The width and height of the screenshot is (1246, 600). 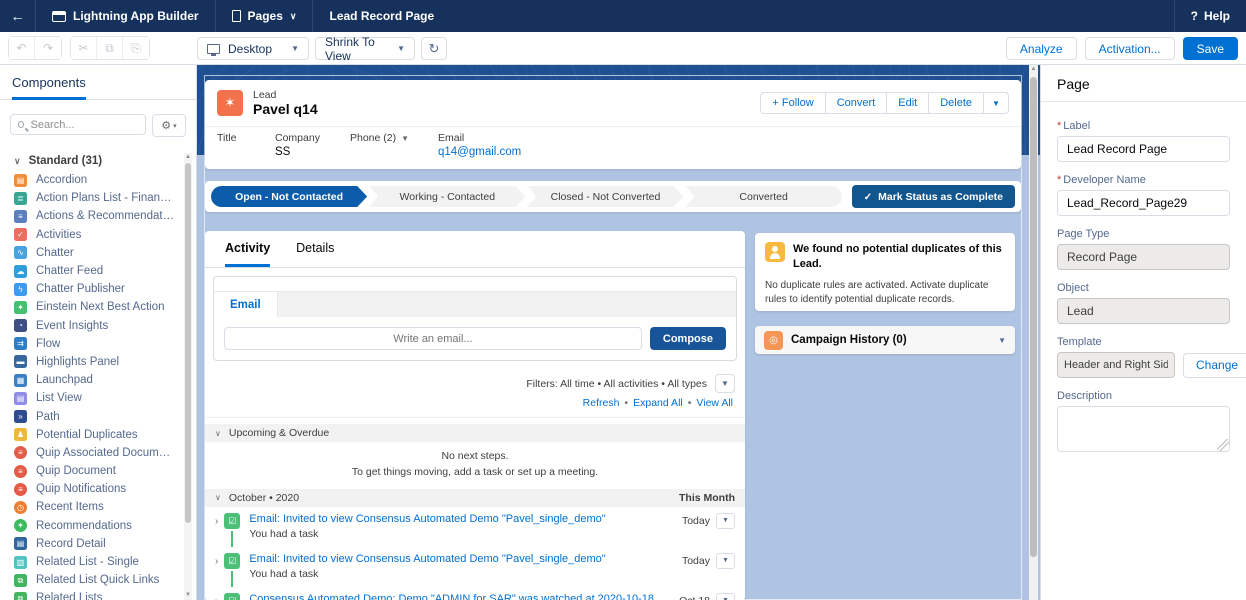 What do you see at coordinates (687, 338) in the screenshot?
I see `compose-button: Compose` at bounding box center [687, 338].